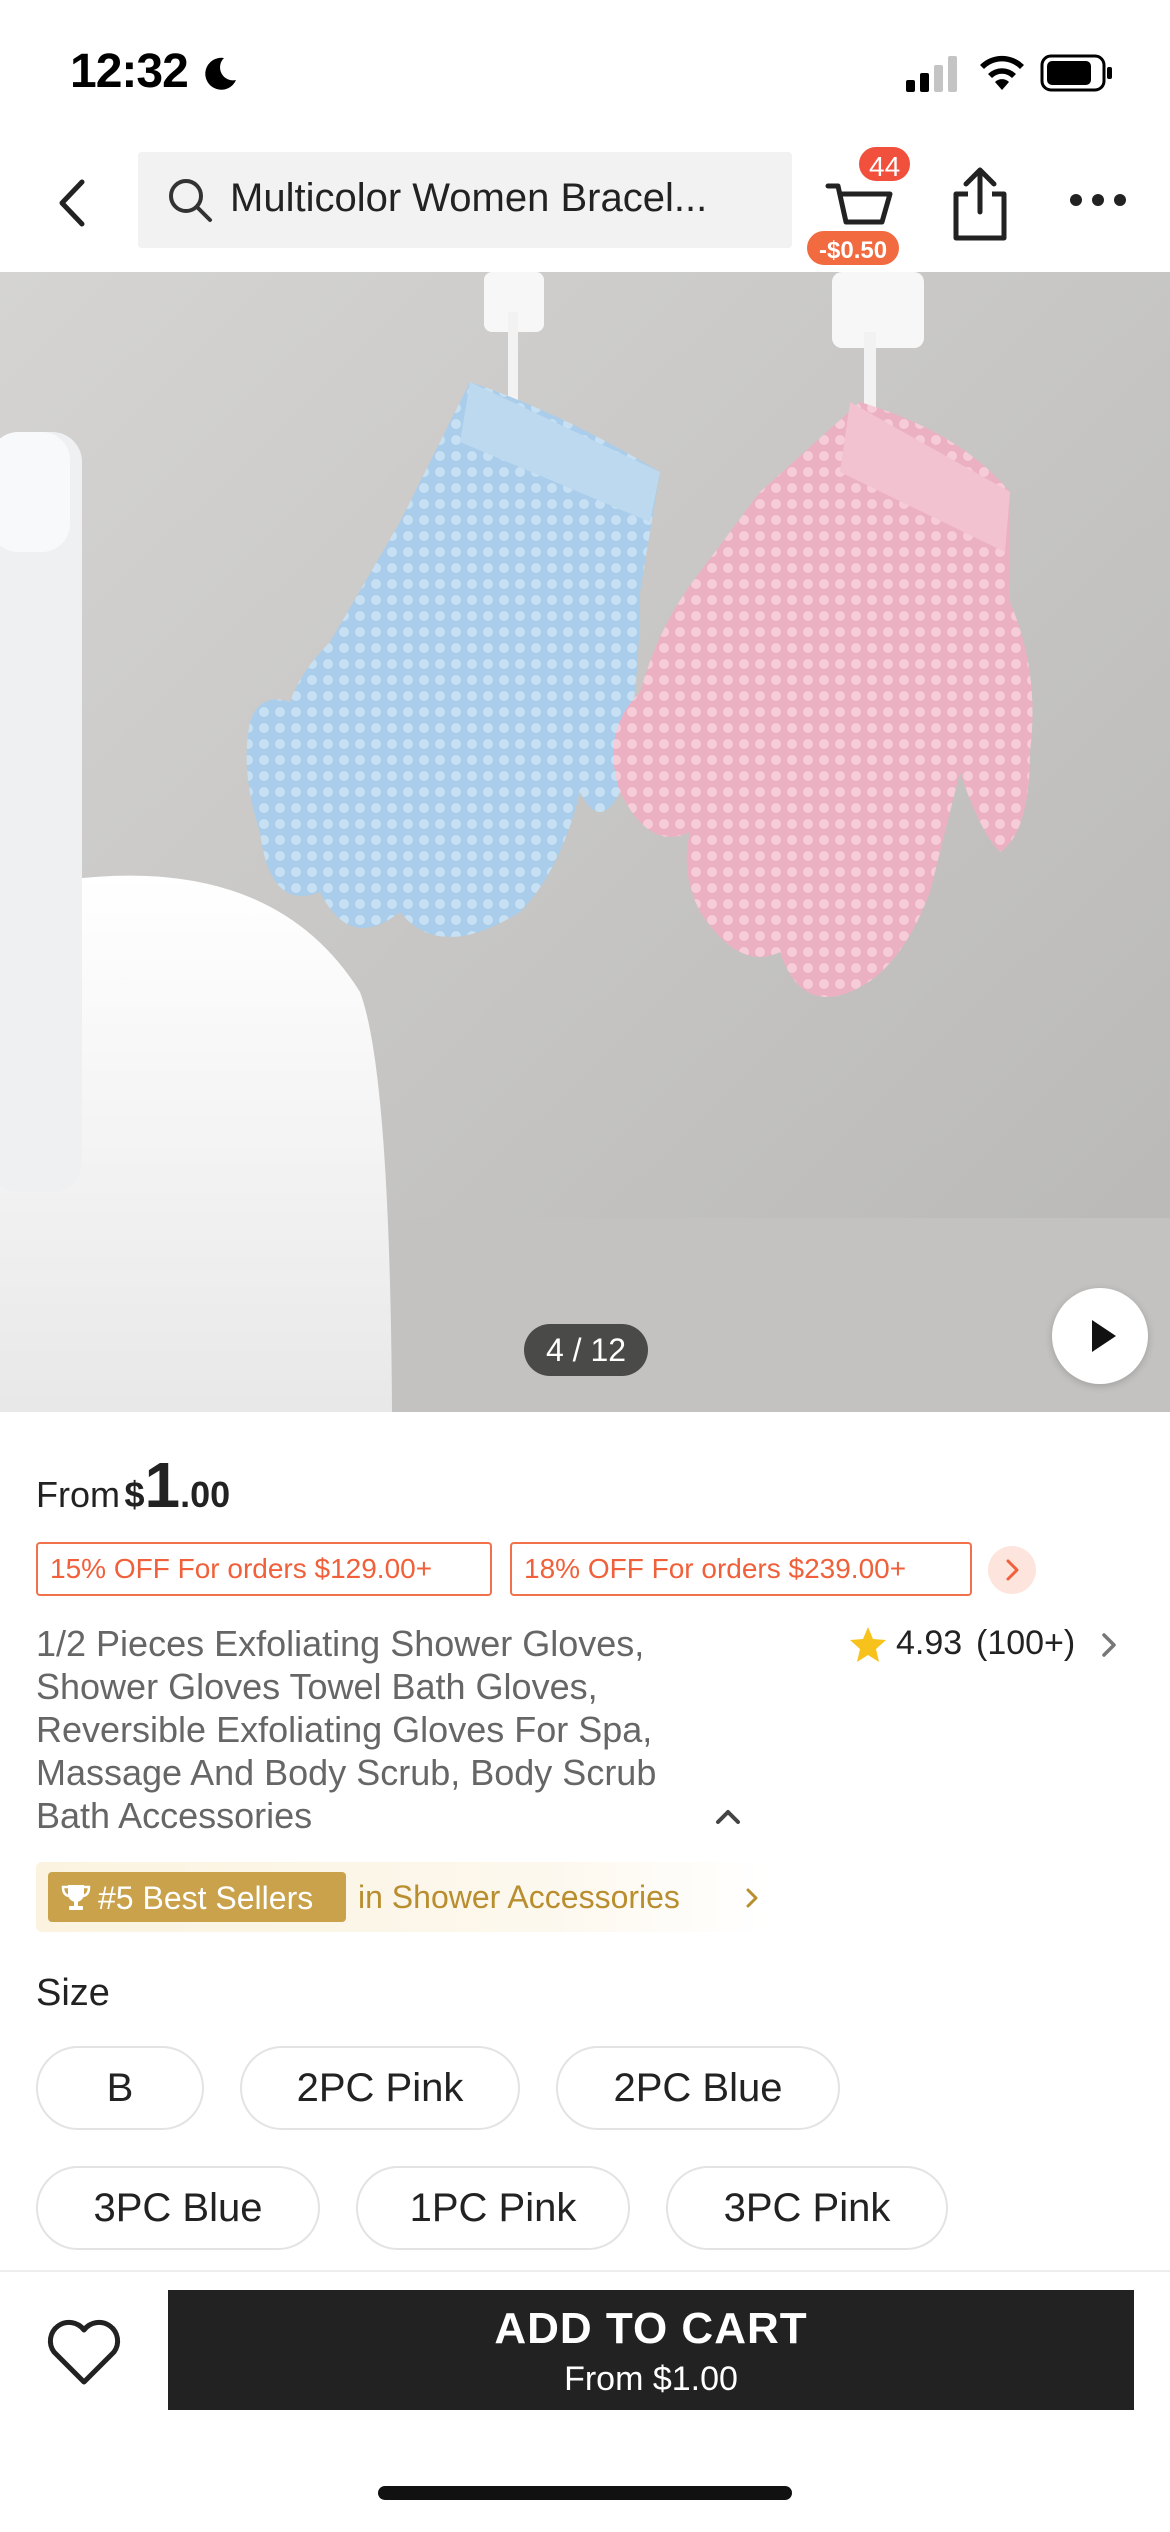 Image resolution: width=1170 pixels, height=2532 pixels. What do you see at coordinates (885, 164) in the screenshot?
I see `cart-count-badge: 44` at bounding box center [885, 164].